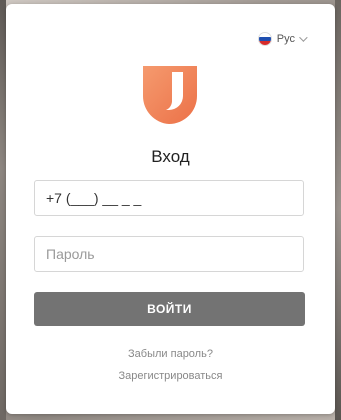  Describe the element at coordinates (169, 254) in the screenshot. I see `password-input` at that location.